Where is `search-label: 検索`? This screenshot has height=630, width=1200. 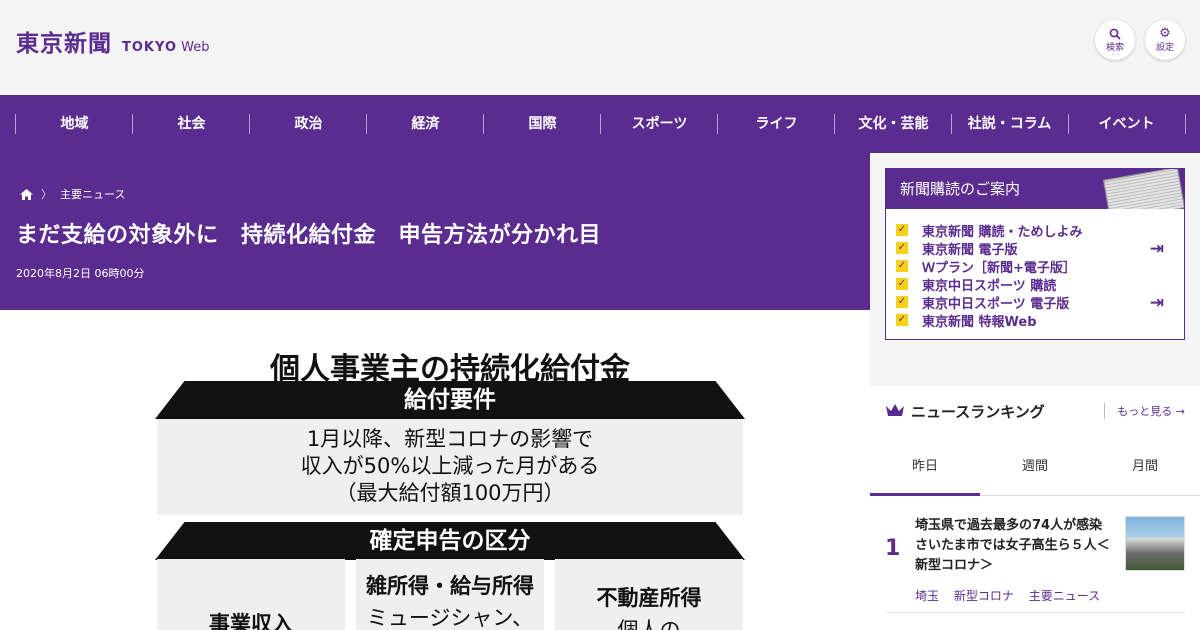 search-label: 検索 is located at coordinates (1114, 48).